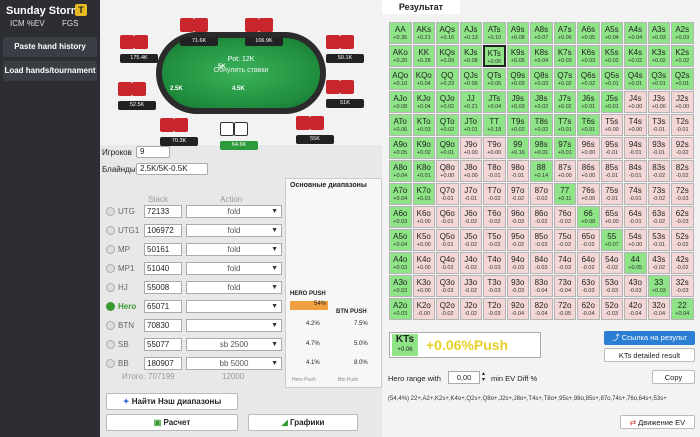  I want to click on hand-cell-44: 44 +0.05, so click(635, 263).